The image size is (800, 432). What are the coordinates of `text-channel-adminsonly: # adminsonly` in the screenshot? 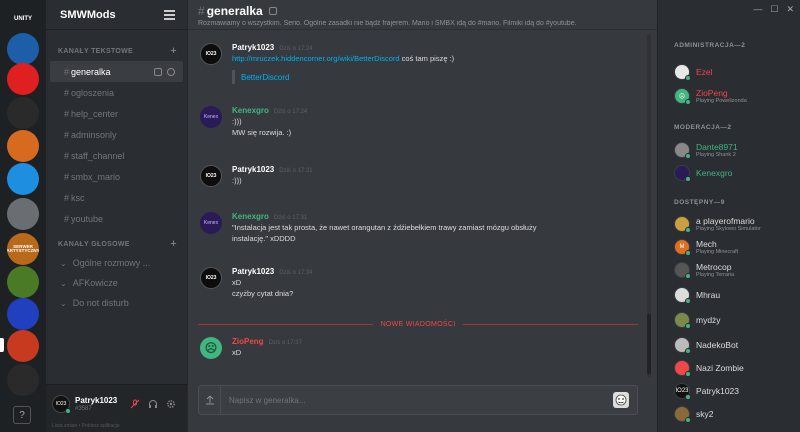 It's located at (116, 134).